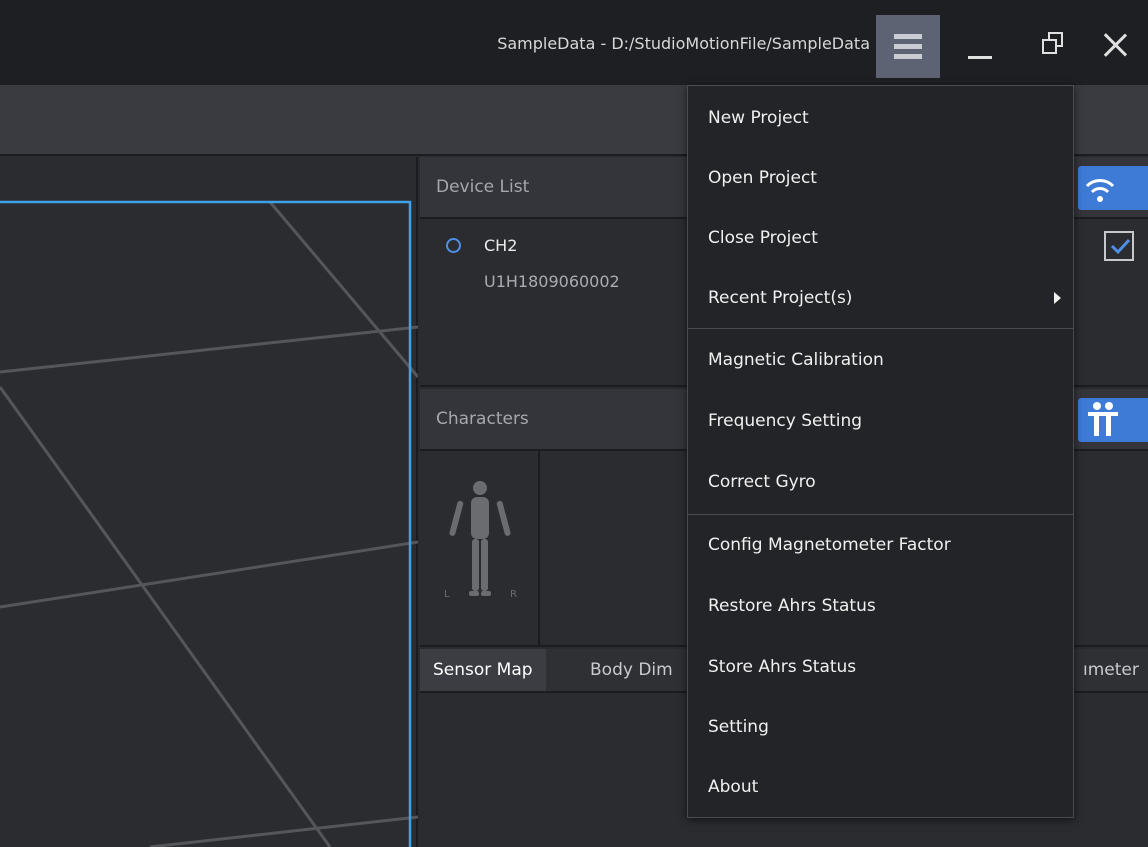  I want to click on minimize-button, so click(980, 46).